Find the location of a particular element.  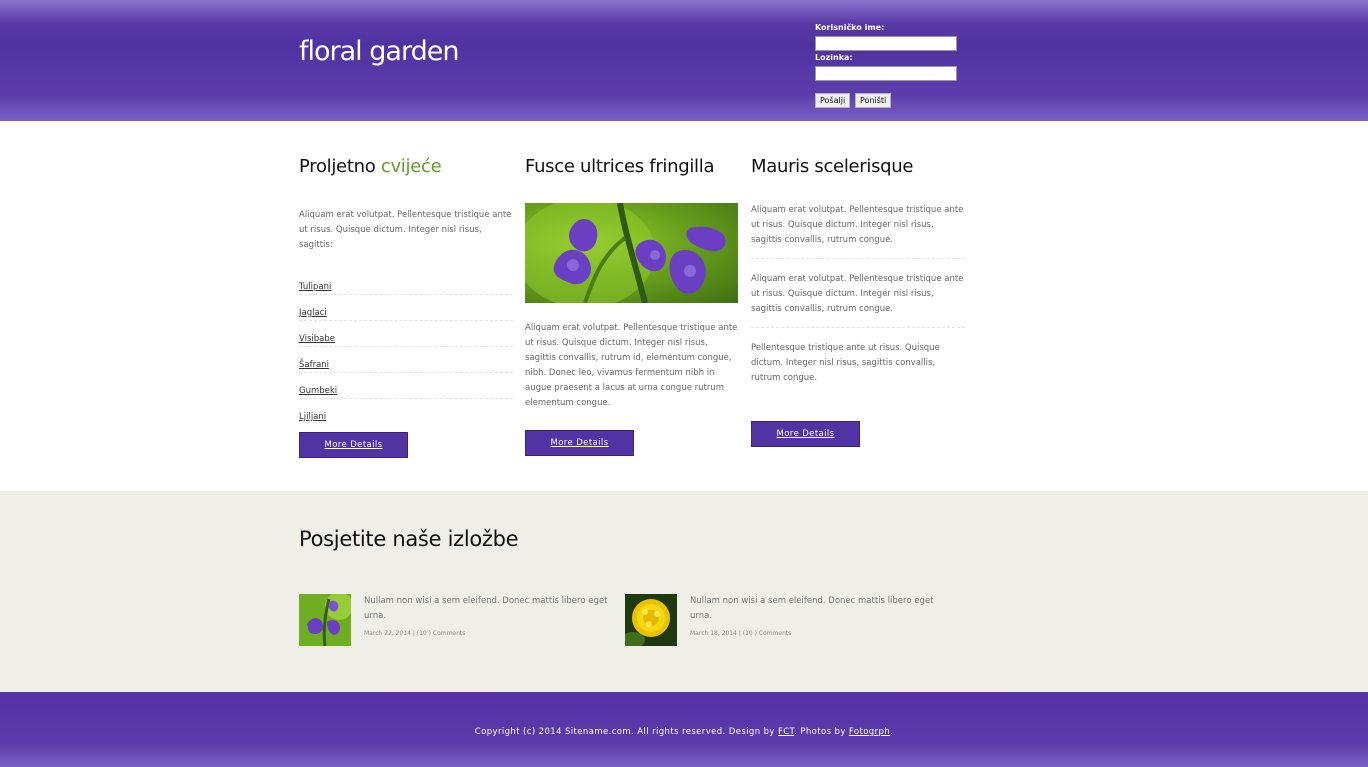

photos-credit-link: Fotogrph is located at coordinates (869, 732).